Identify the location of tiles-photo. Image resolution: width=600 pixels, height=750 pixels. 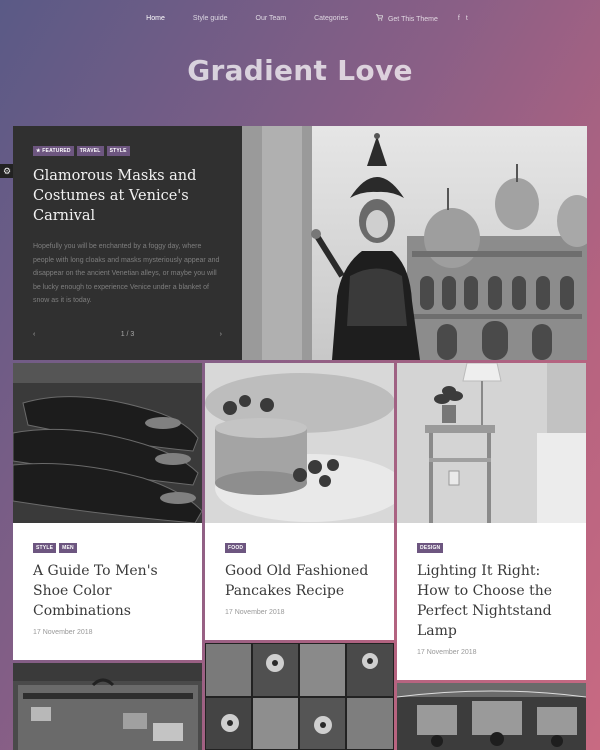
(299, 696).